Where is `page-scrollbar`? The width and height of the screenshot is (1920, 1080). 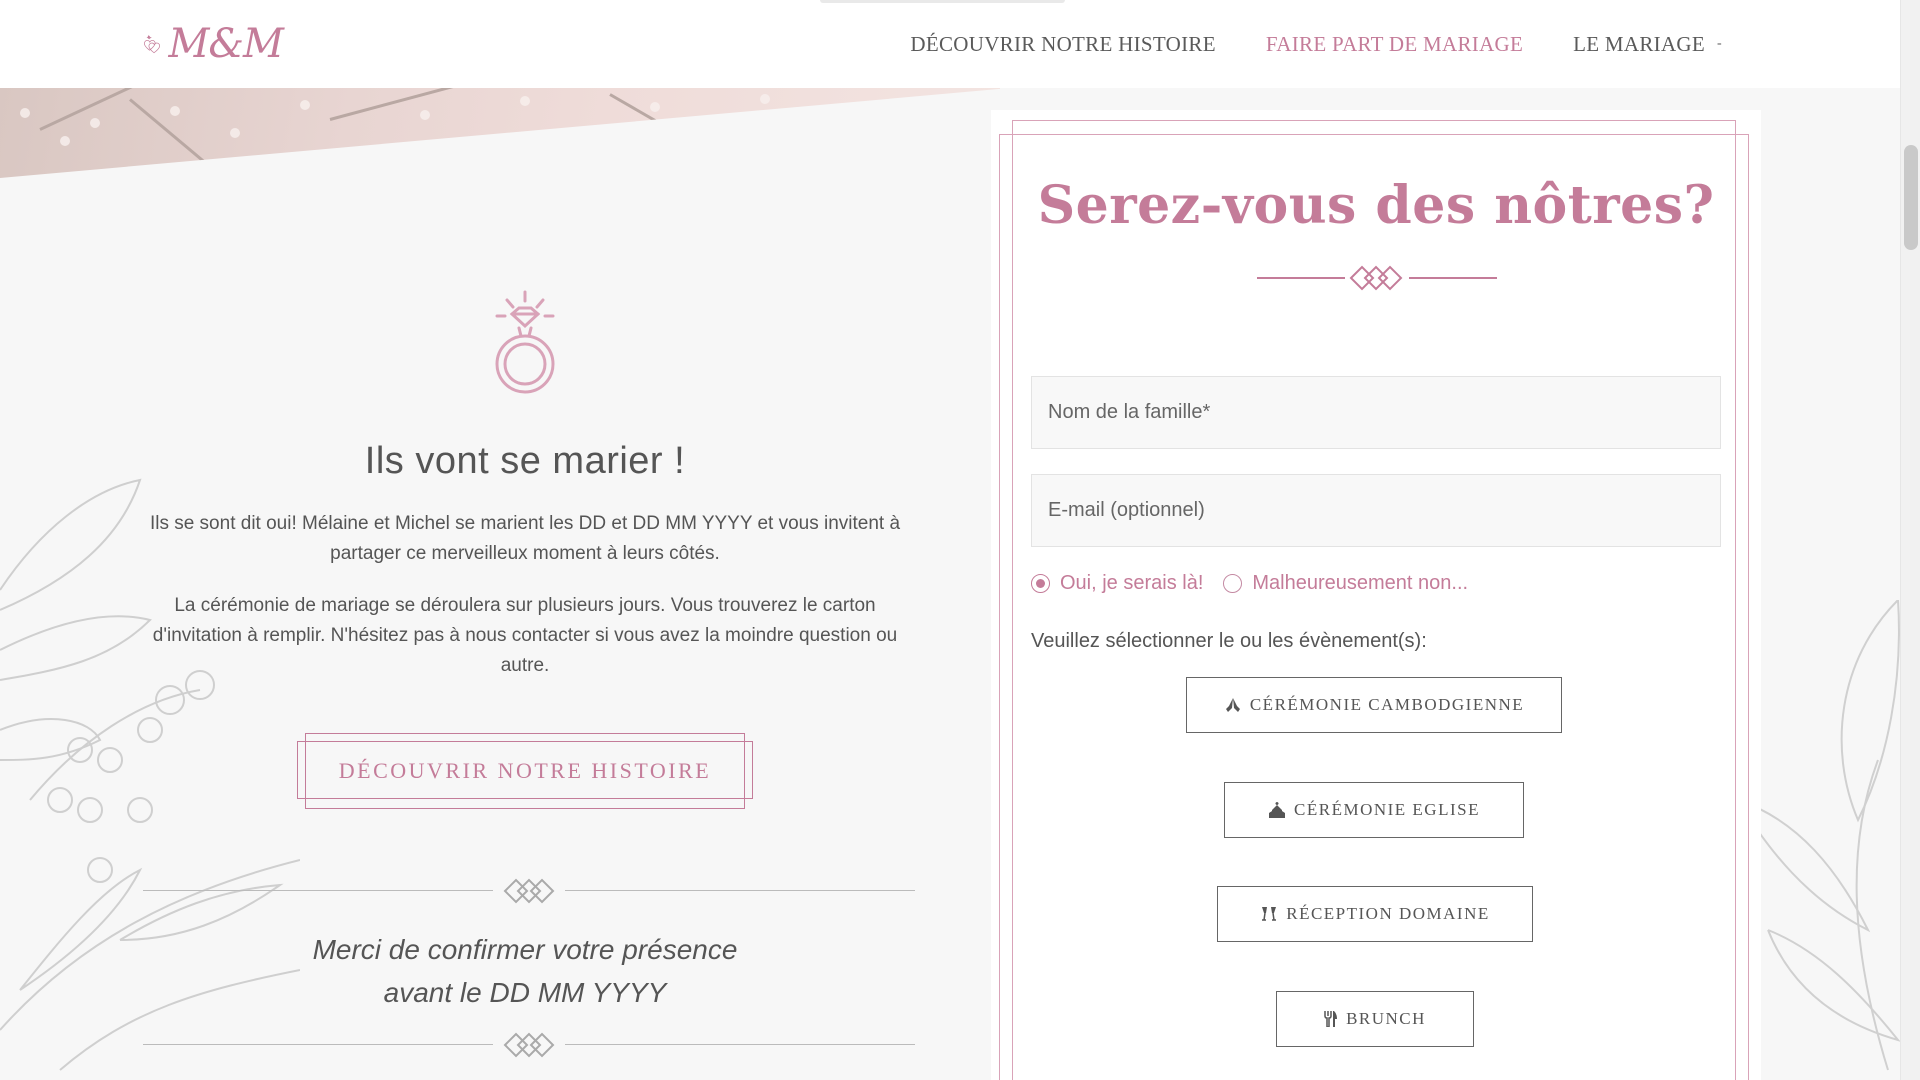 page-scrollbar is located at coordinates (1910, 540).